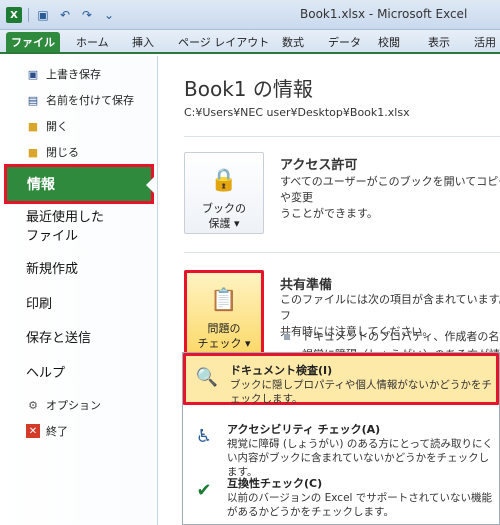 The width and height of the screenshot is (500, 525). I want to click on nav-info: 情報, so click(79, 184).